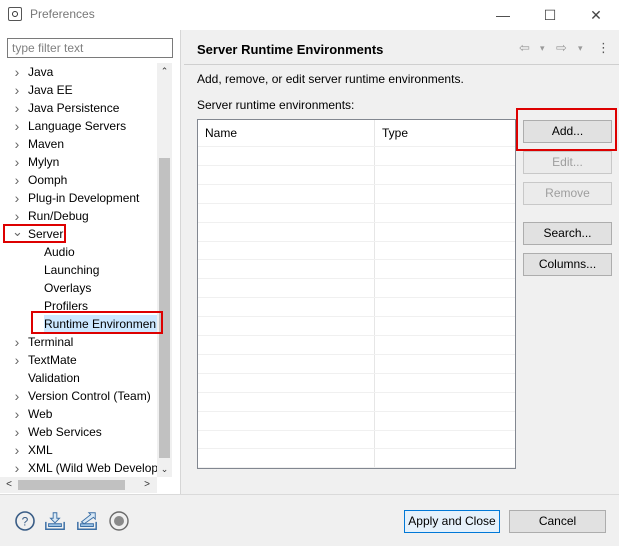 The width and height of the screenshot is (619, 546). Describe the element at coordinates (561, 48) in the screenshot. I see `forward-arrow-icon: ⇨` at that location.